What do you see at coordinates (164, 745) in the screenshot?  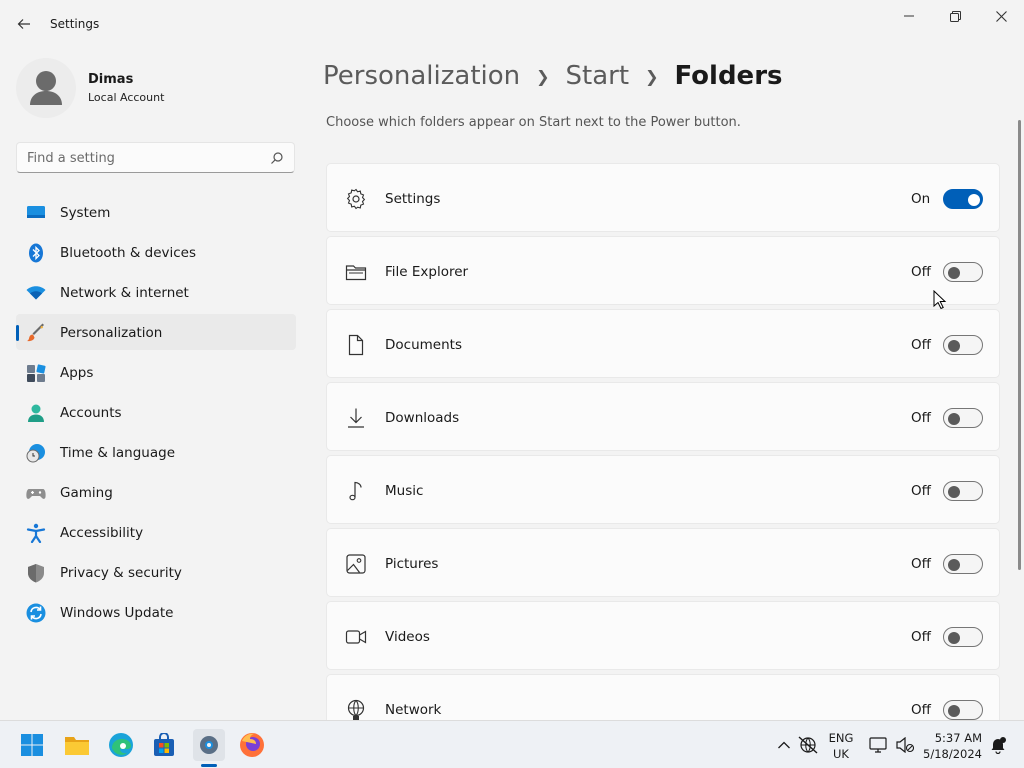 I see `taskbar-store` at bounding box center [164, 745].